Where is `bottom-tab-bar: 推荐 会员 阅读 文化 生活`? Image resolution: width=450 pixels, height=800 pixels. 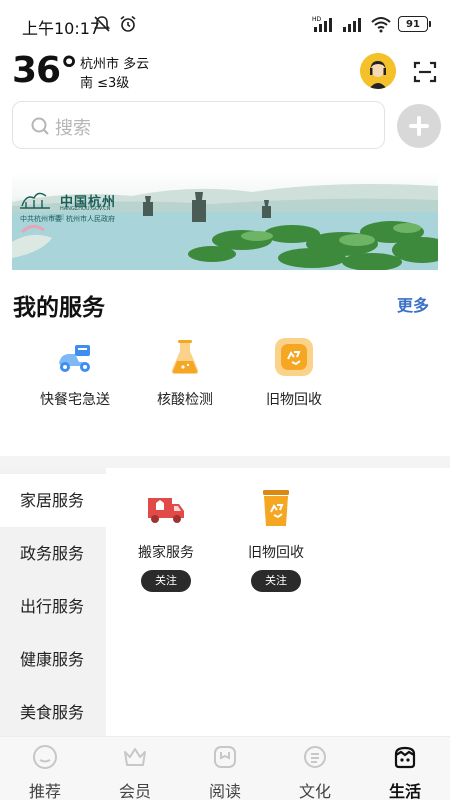 bottom-tab-bar: 推荐 会员 阅读 文化 生活 is located at coordinates (225, 768).